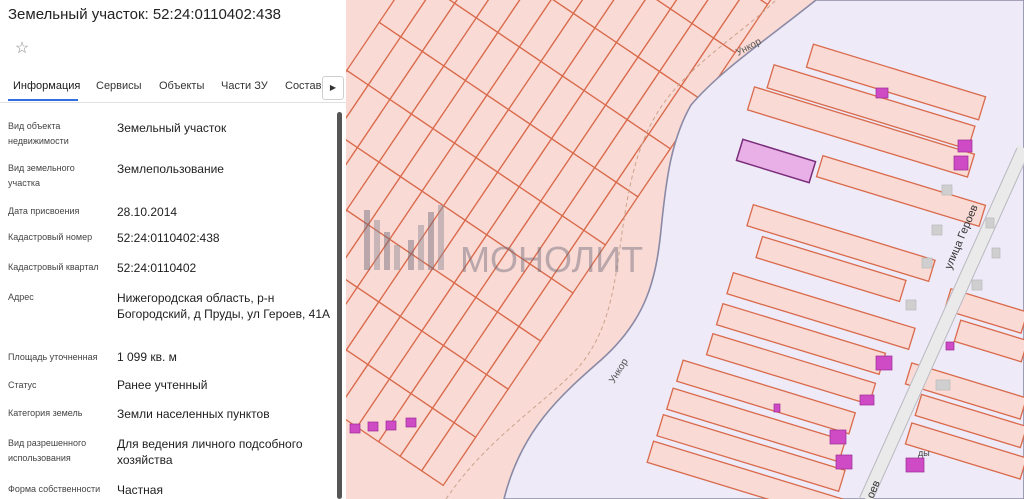  Describe the element at coordinates (50, 237) in the screenshot. I see `property-label: Кадастровый номер` at that location.